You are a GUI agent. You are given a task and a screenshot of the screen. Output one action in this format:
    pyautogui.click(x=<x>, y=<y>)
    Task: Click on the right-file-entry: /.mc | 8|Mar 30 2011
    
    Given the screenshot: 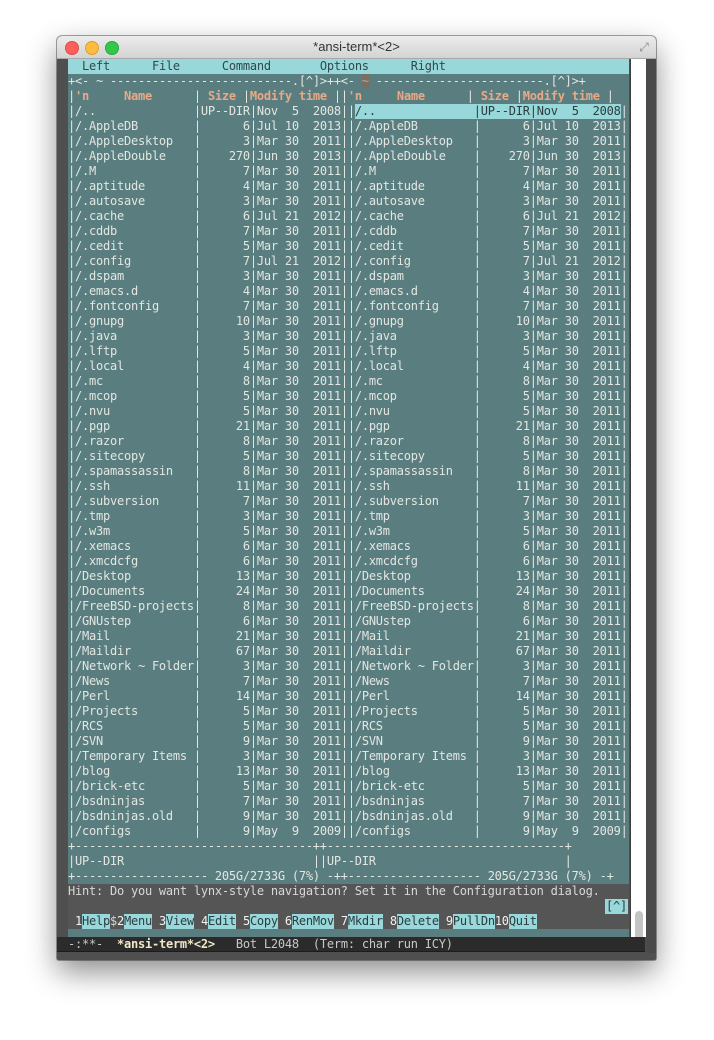 What is the action you would take?
    pyautogui.click(x=488, y=381)
    